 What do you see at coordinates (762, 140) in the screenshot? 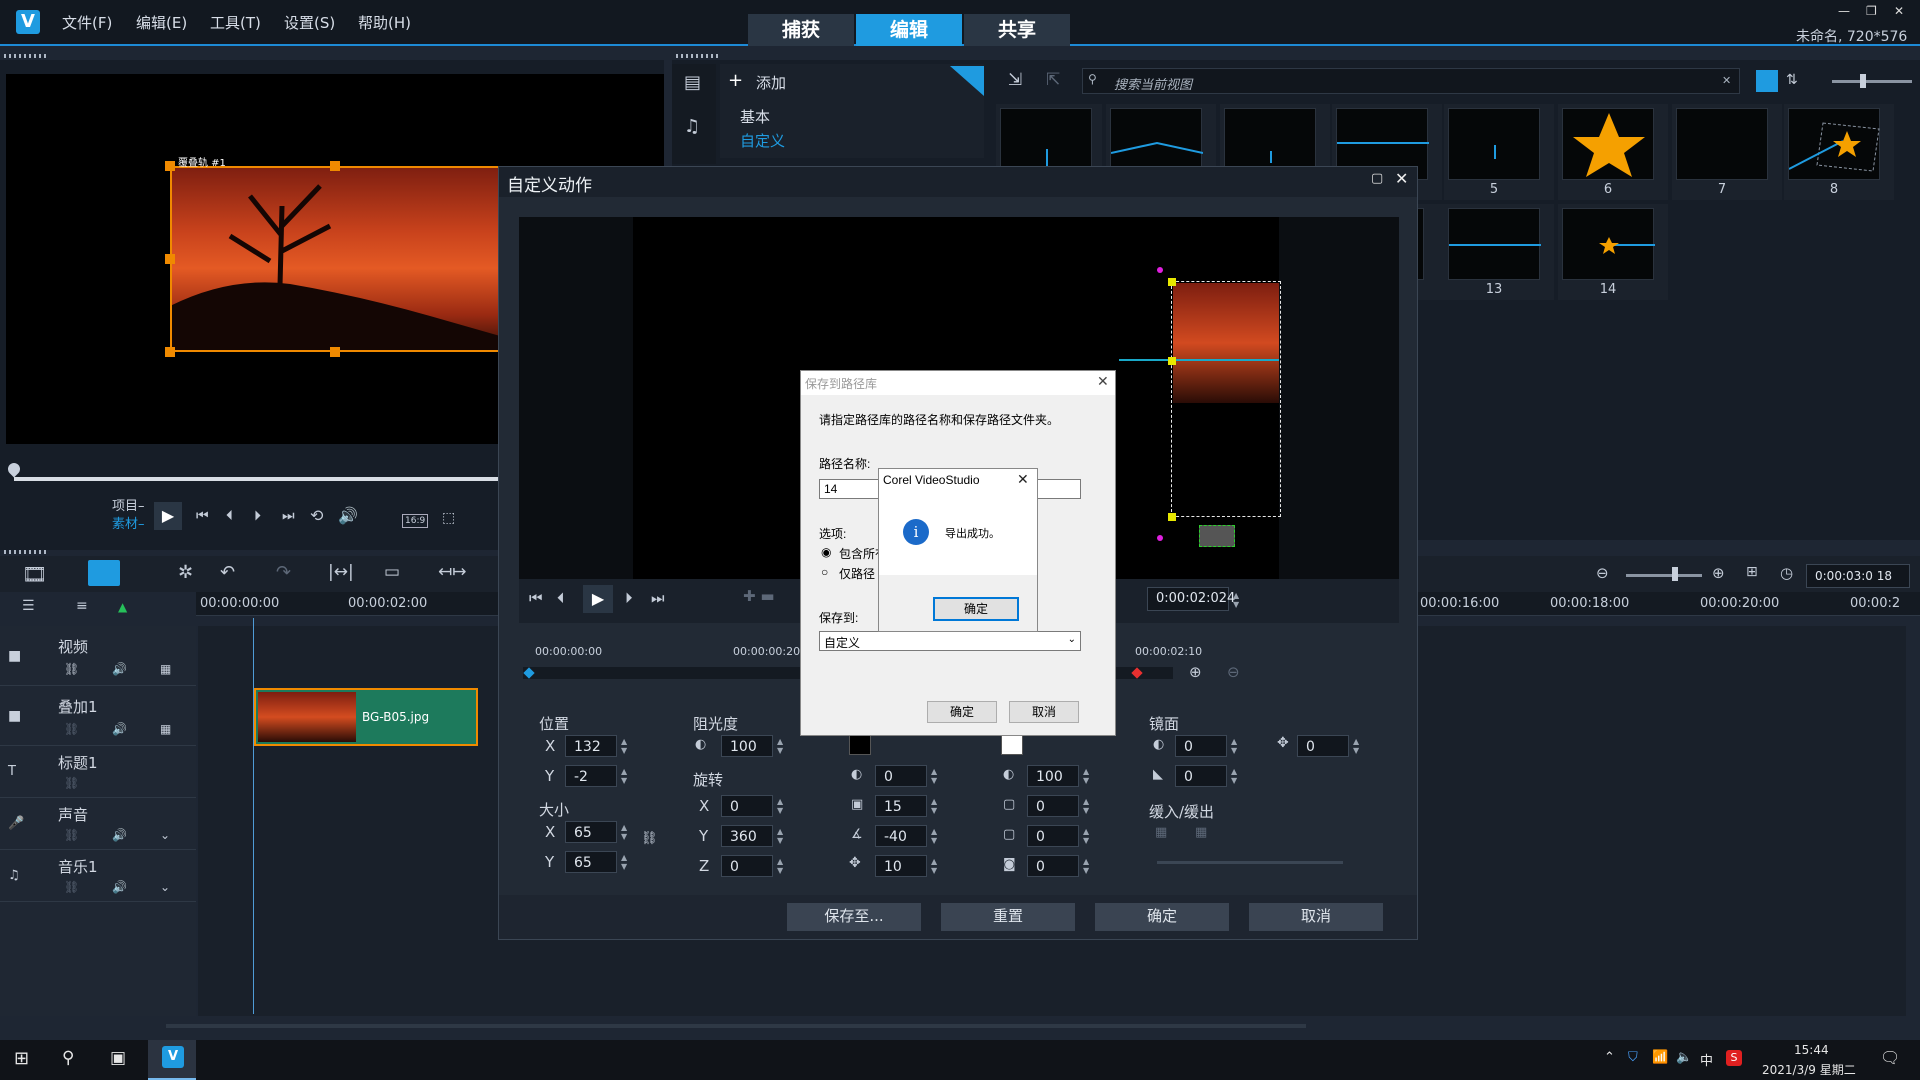
I see `category-custom: 自定义` at bounding box center [762, 140].